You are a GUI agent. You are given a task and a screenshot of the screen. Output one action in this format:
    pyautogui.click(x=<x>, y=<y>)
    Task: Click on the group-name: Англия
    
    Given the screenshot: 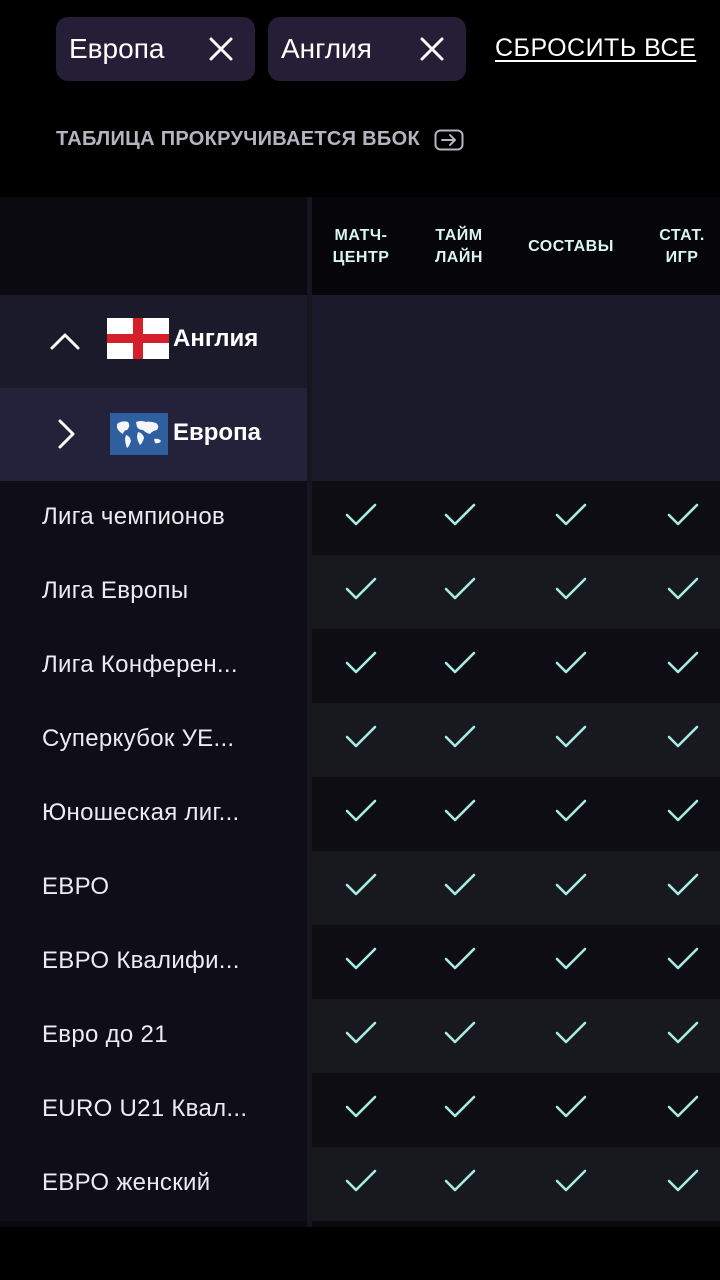 What is the action you would take?
    pyautogui.click(x=216, y=338)
    